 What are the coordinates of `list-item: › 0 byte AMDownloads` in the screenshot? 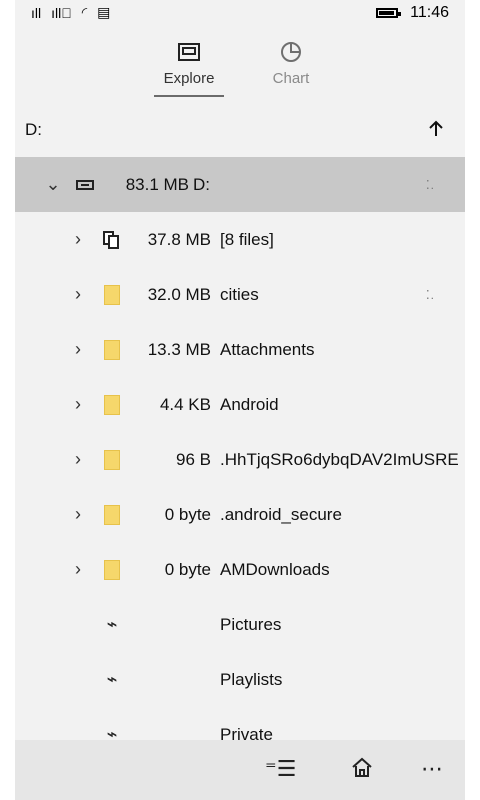 It's located at (240, 569).